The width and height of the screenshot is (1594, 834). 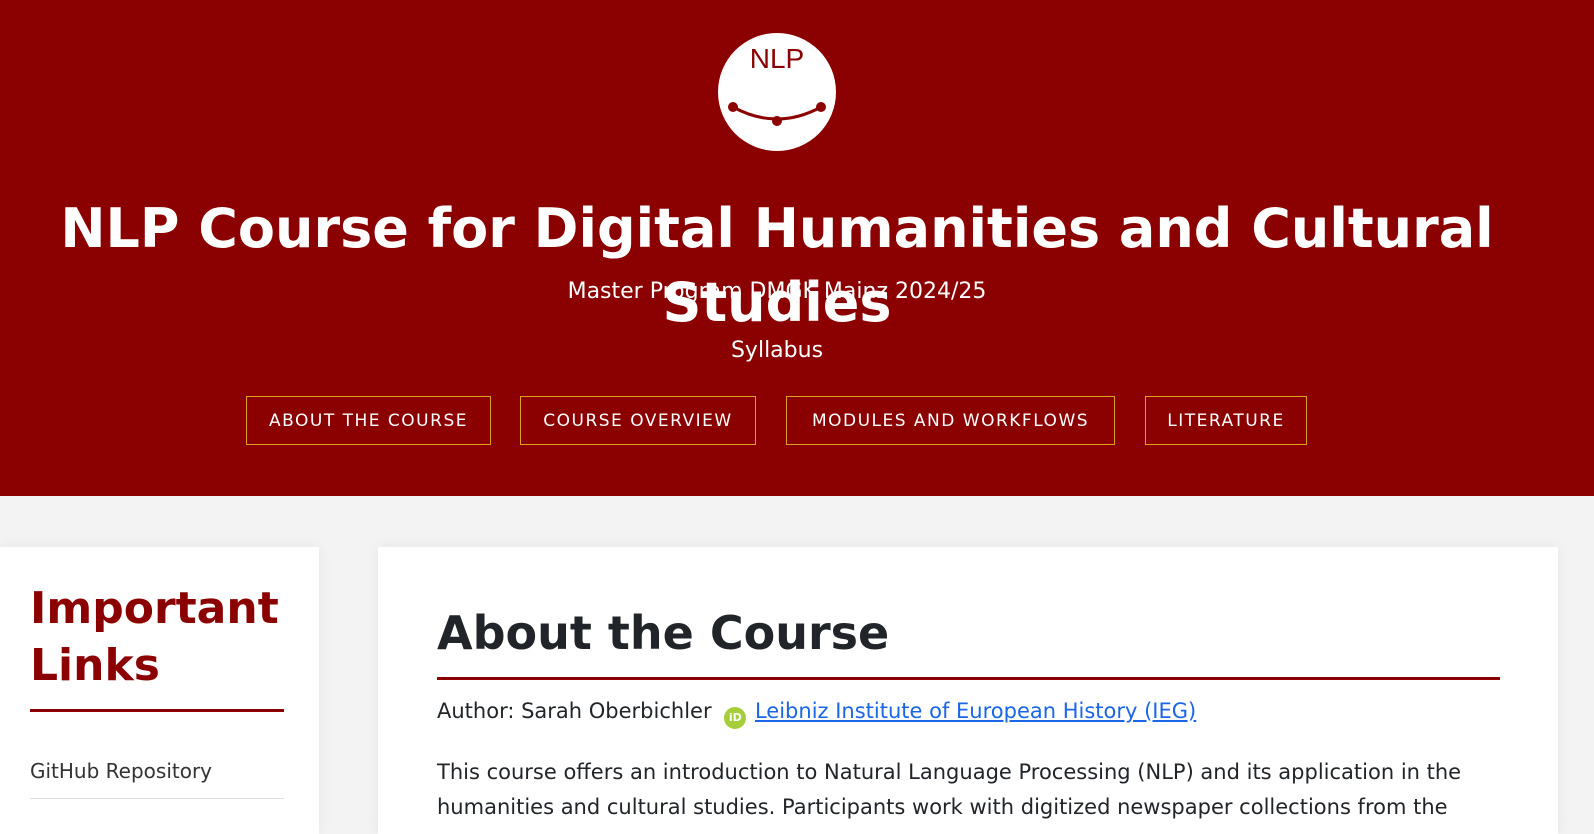 What do you see at coordinates (154, 637) in the screenshot?
I see `sidebar-title: Important Links` at bounding box center [154, 637].